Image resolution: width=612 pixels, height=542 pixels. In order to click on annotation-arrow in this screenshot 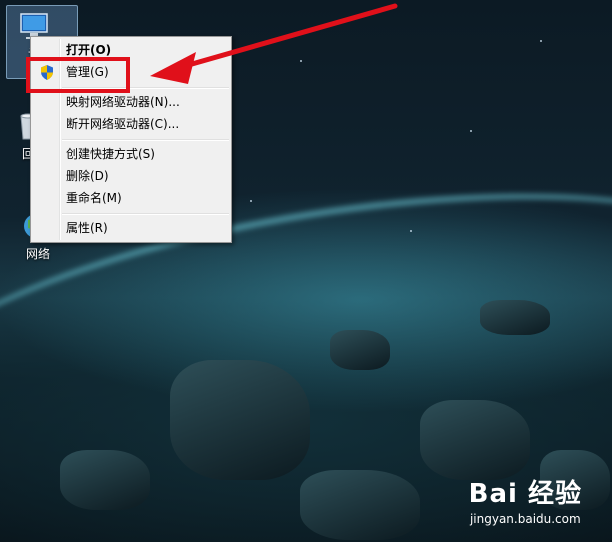, I will do `click(274, 43)`.